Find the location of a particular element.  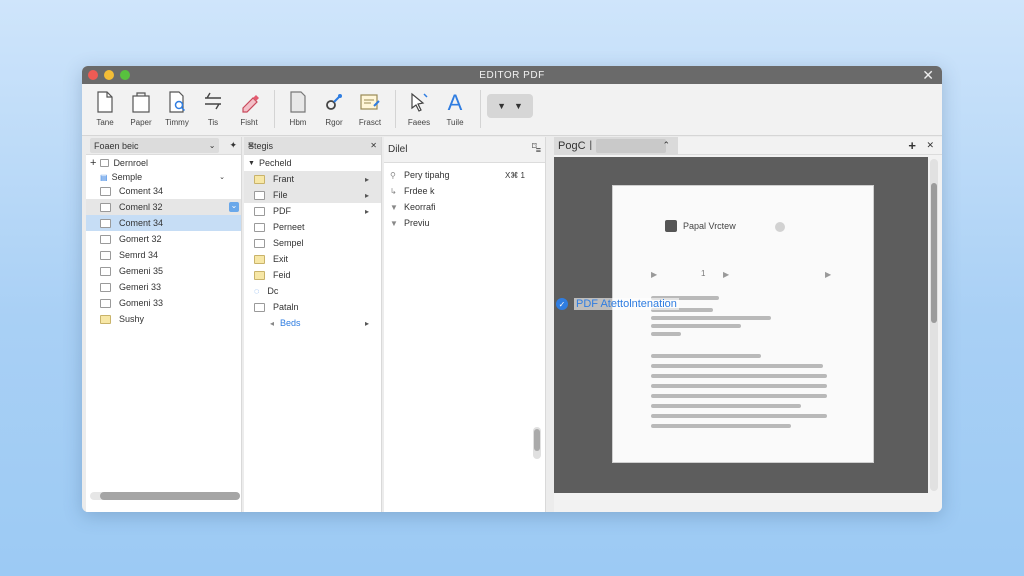

pdf-page: Papal Vrctew ▶ 1 ▶ ▶ is located at coordinates (743, 324).